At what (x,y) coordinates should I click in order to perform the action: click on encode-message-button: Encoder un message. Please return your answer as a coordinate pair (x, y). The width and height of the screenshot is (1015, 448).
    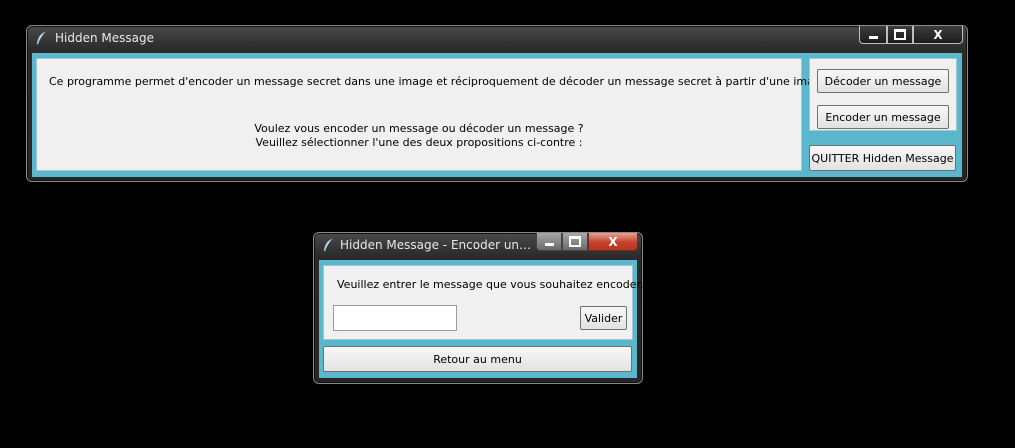
    Looking at the image, I should click on (883, 117).